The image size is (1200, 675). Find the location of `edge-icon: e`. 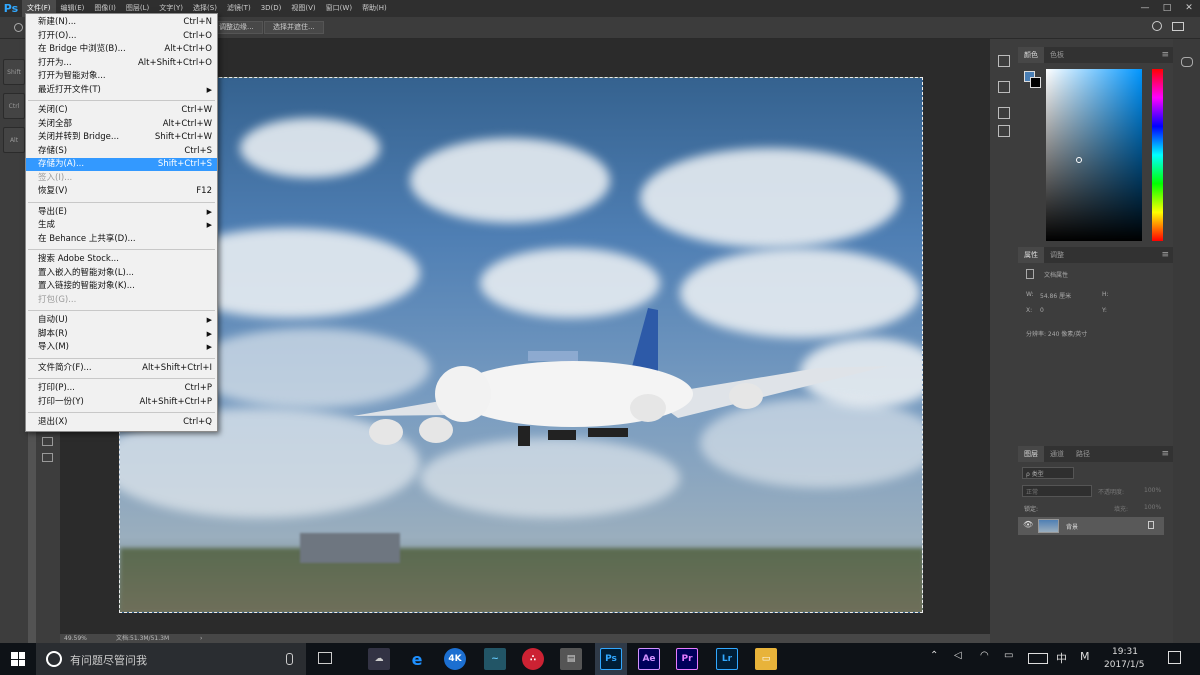

edge-icon: e is located at coordinates (417, 659).